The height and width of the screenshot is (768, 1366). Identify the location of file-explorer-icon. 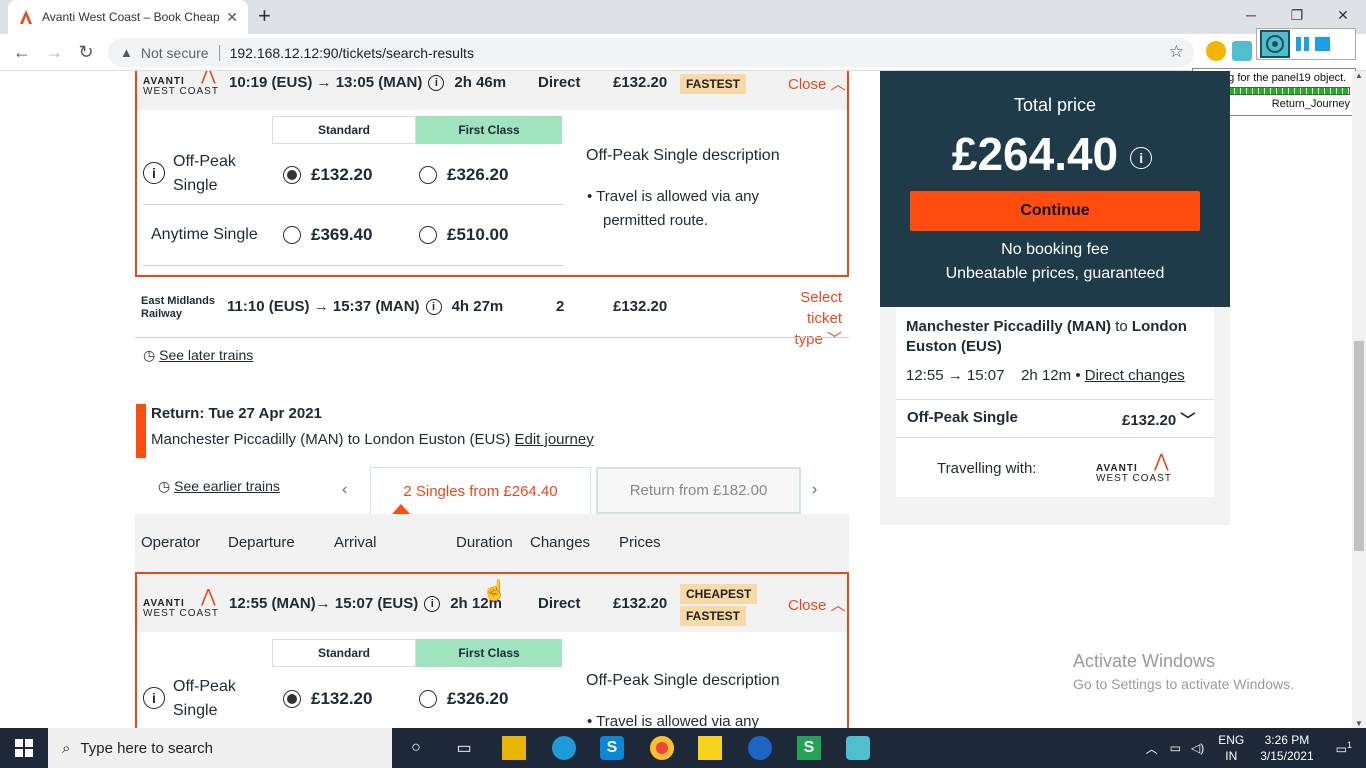
(514, 748).